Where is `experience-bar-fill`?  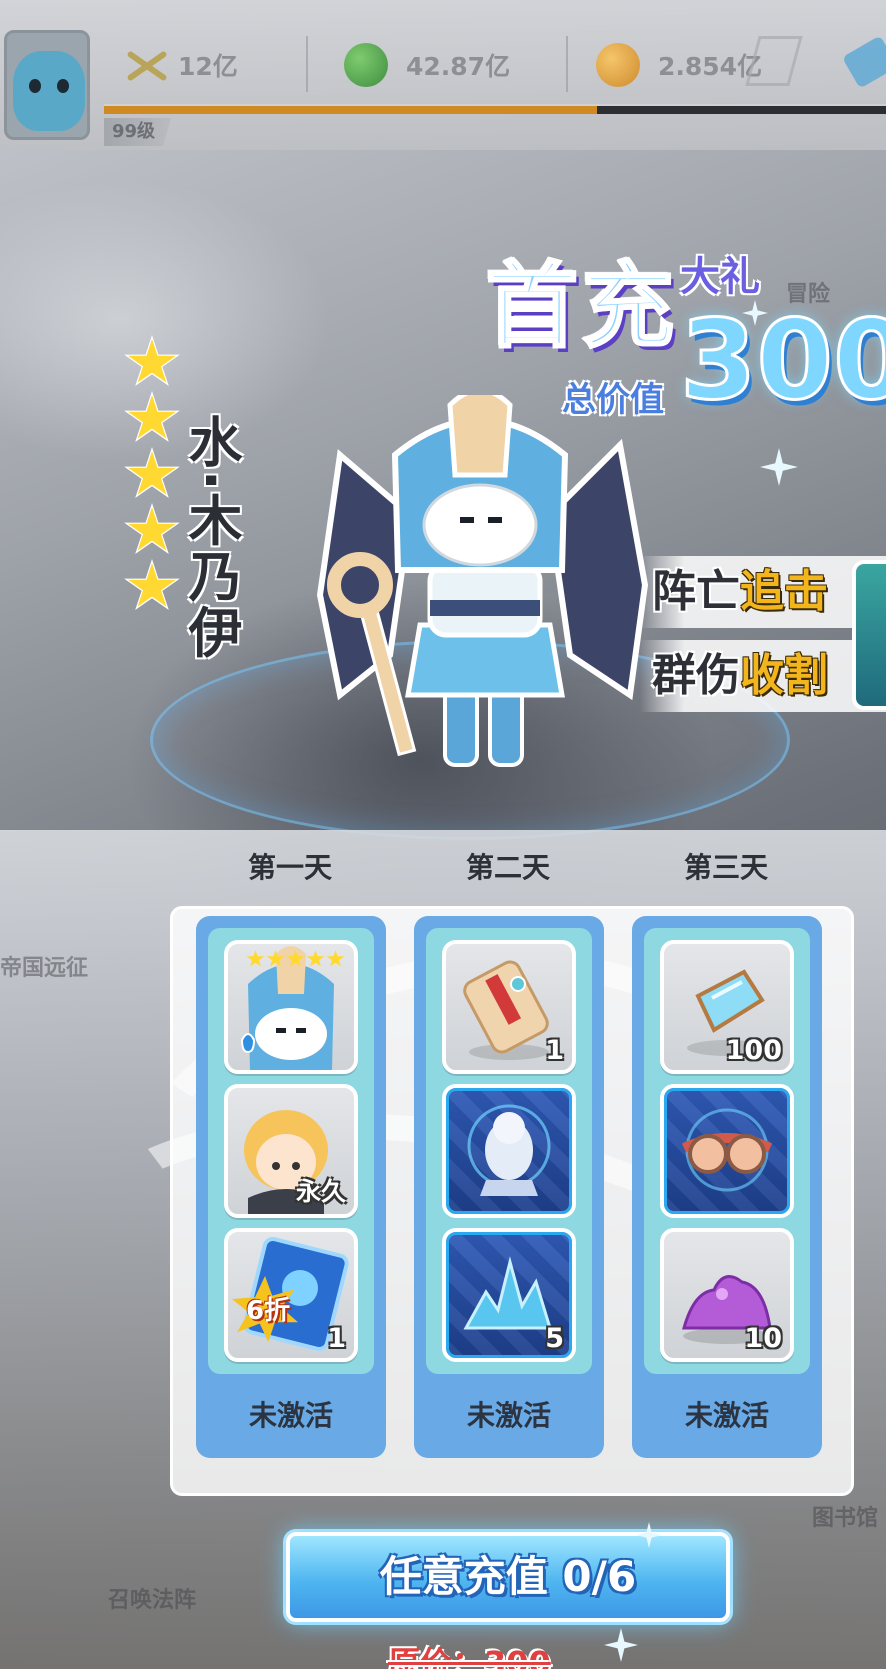 experience-bar-fill is located at coordinates (350, 110).